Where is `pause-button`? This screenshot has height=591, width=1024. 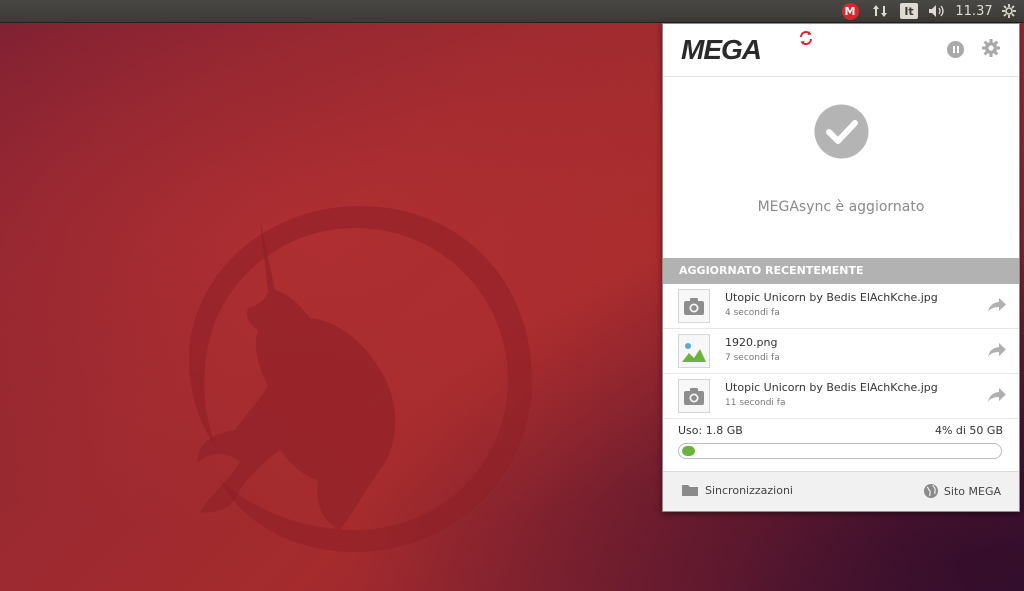
pause-button is located at coordinates (955, 49).